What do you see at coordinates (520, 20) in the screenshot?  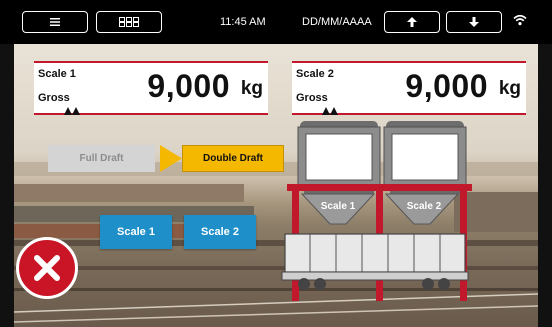 I see `wifi-icon` at bounding box center [520, 20].